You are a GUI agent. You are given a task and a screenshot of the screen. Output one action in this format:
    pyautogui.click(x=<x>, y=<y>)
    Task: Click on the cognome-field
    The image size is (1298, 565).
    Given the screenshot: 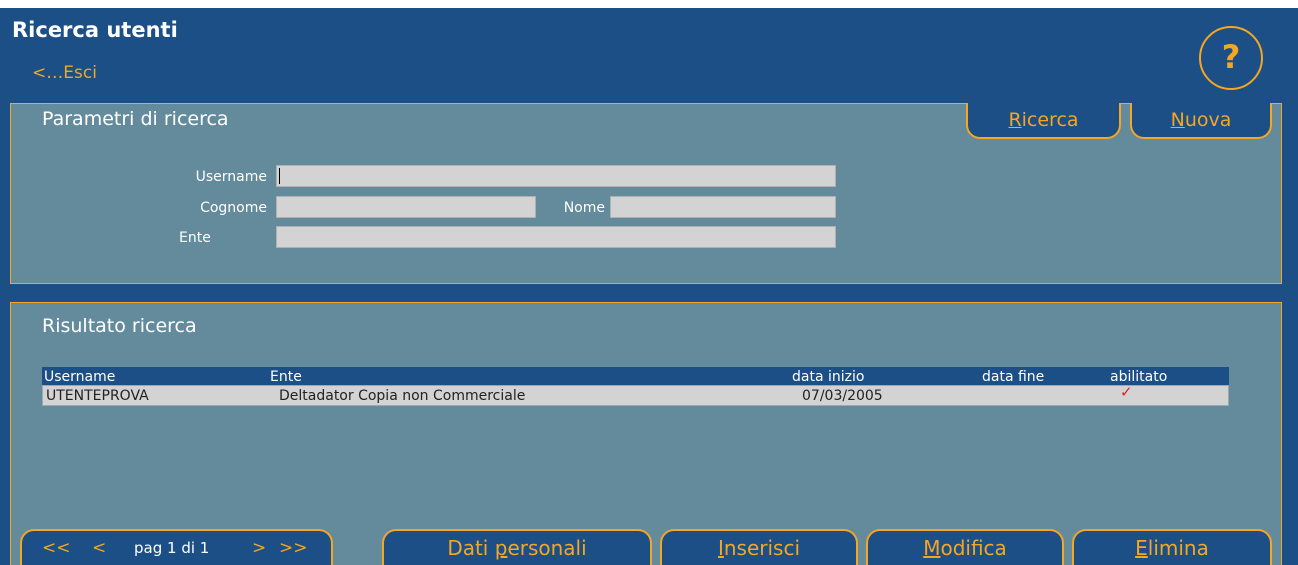 What is the action you would take?
    pyautogui.click(x=406, y=207)
    